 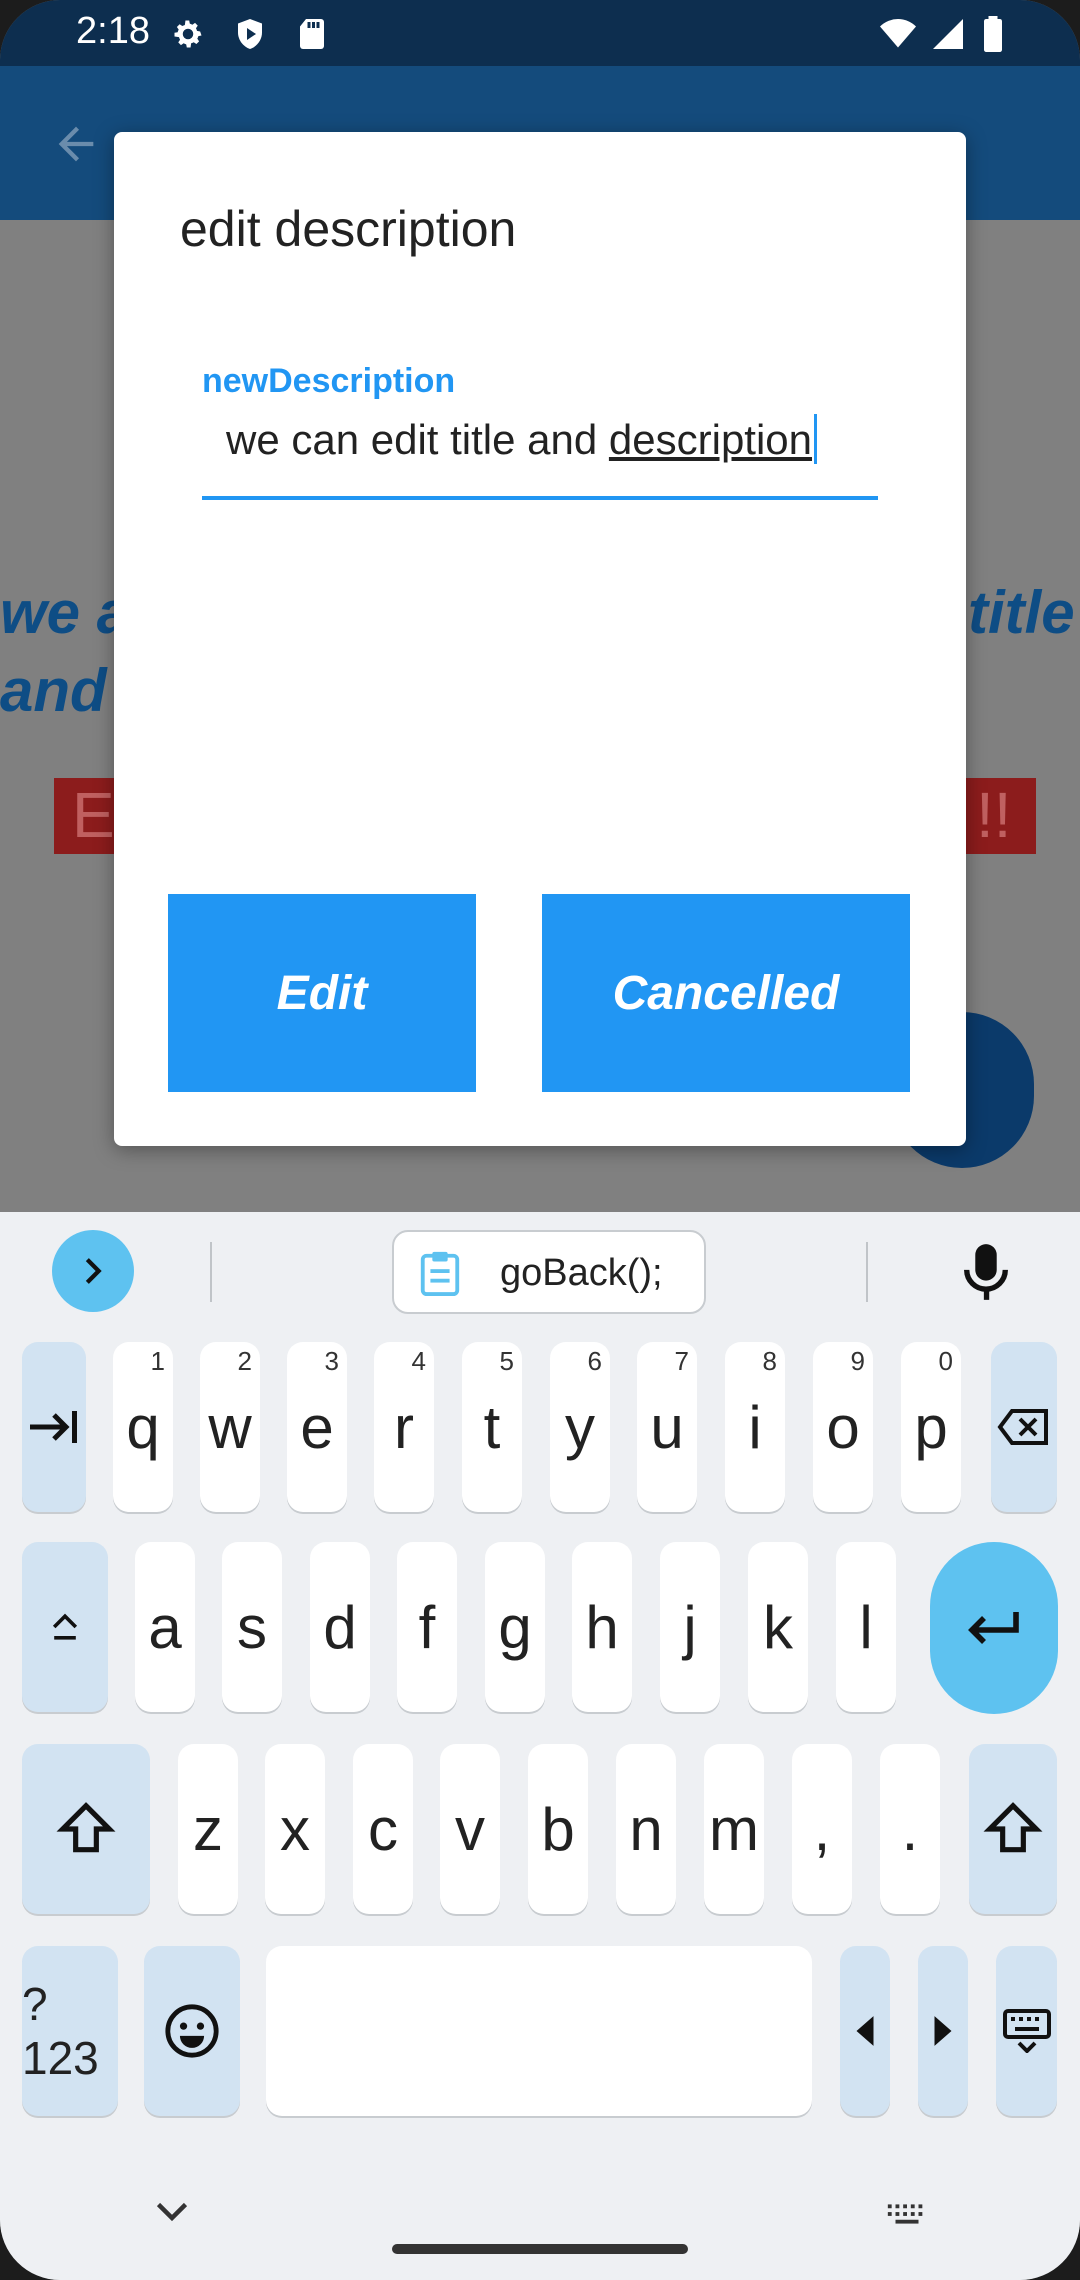 What do you see at coordinates (515, 1627) in the screenshot?
I see `key-g: g` at bounding box center [515, 1627].